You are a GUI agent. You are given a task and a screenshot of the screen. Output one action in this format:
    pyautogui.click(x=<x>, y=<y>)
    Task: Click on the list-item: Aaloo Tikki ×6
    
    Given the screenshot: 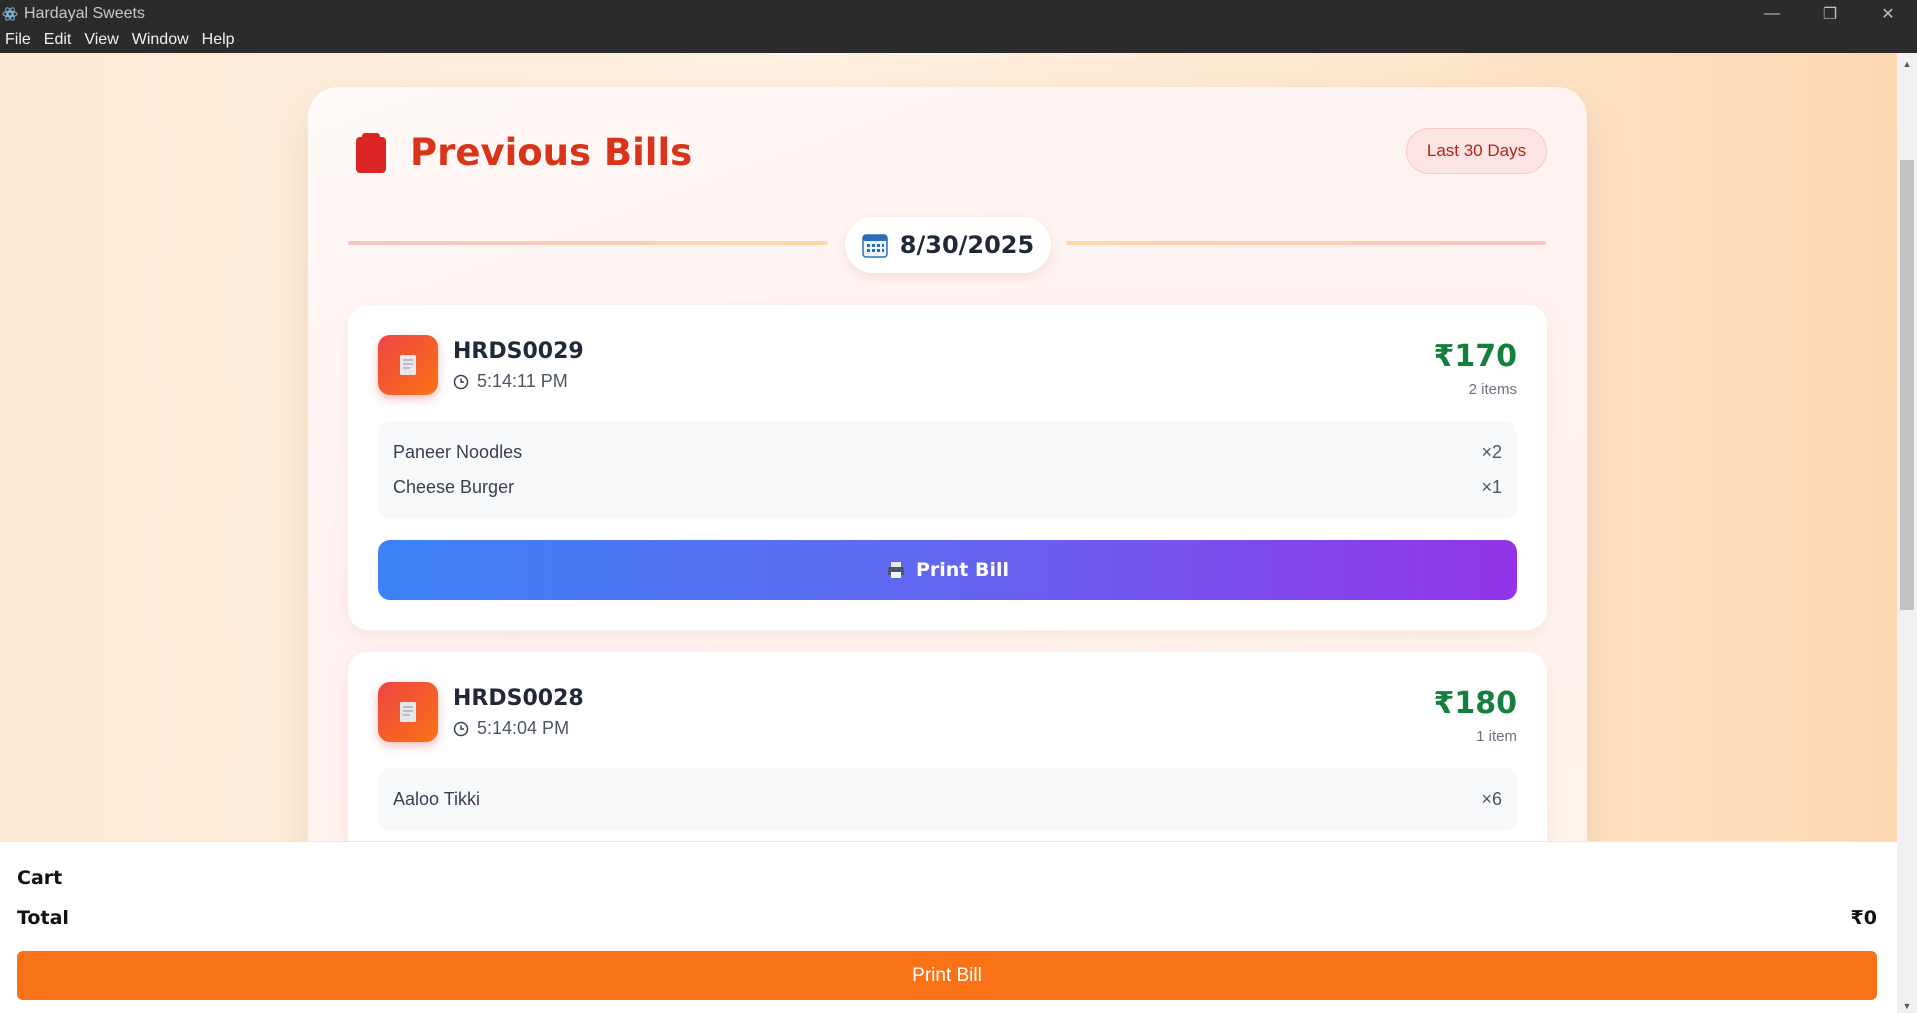 What is the action you would take?
    pyautogui.click(x=947, y=799)
    